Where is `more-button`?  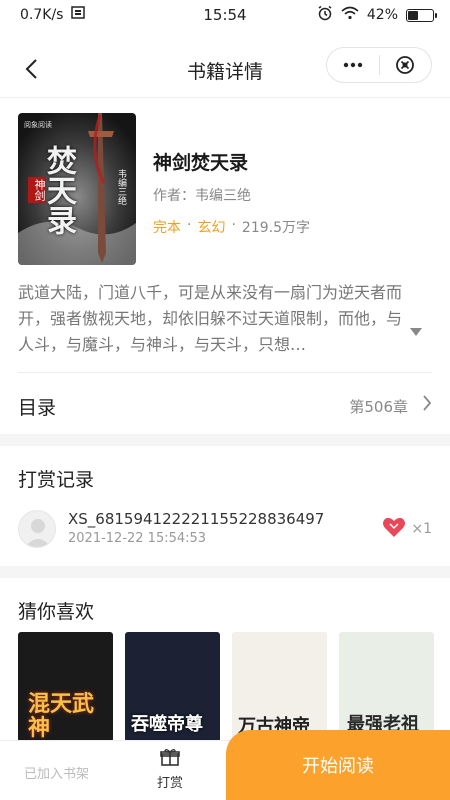 more-button is located at coordinates (353, 65).